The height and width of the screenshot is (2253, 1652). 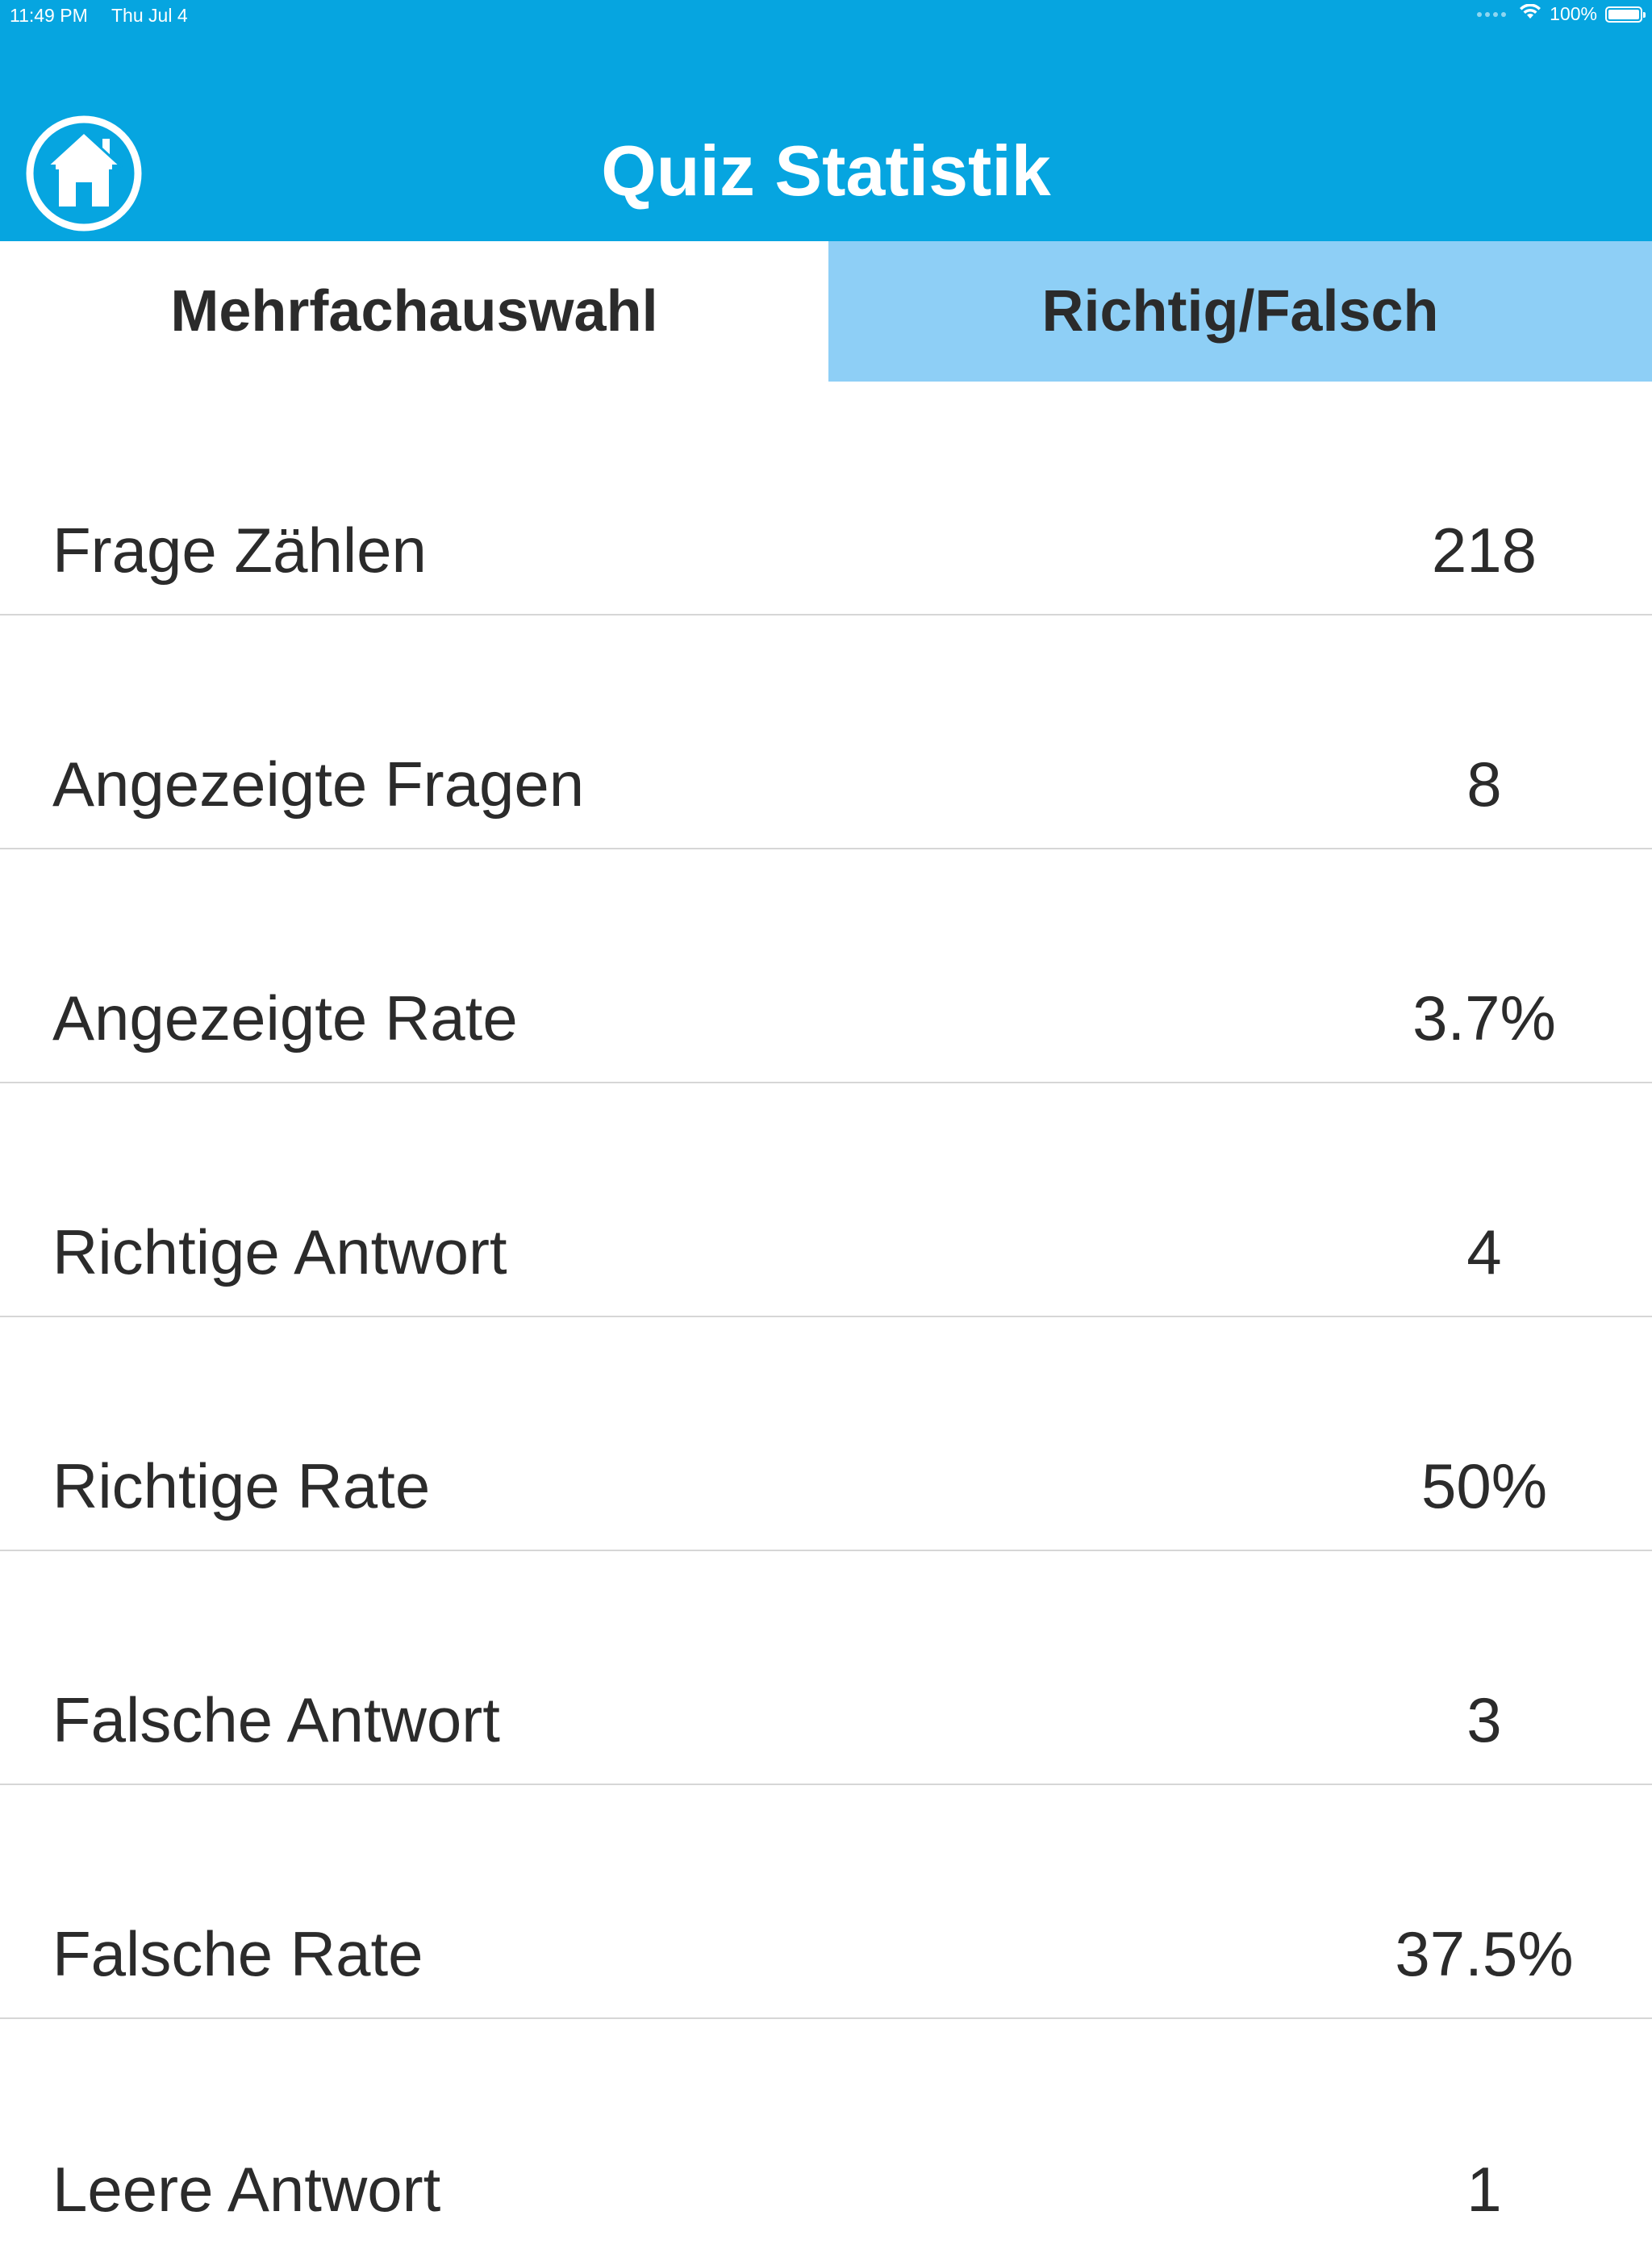 I want to click on status-date: Thu Jul 4, so click(x=149, y=15).